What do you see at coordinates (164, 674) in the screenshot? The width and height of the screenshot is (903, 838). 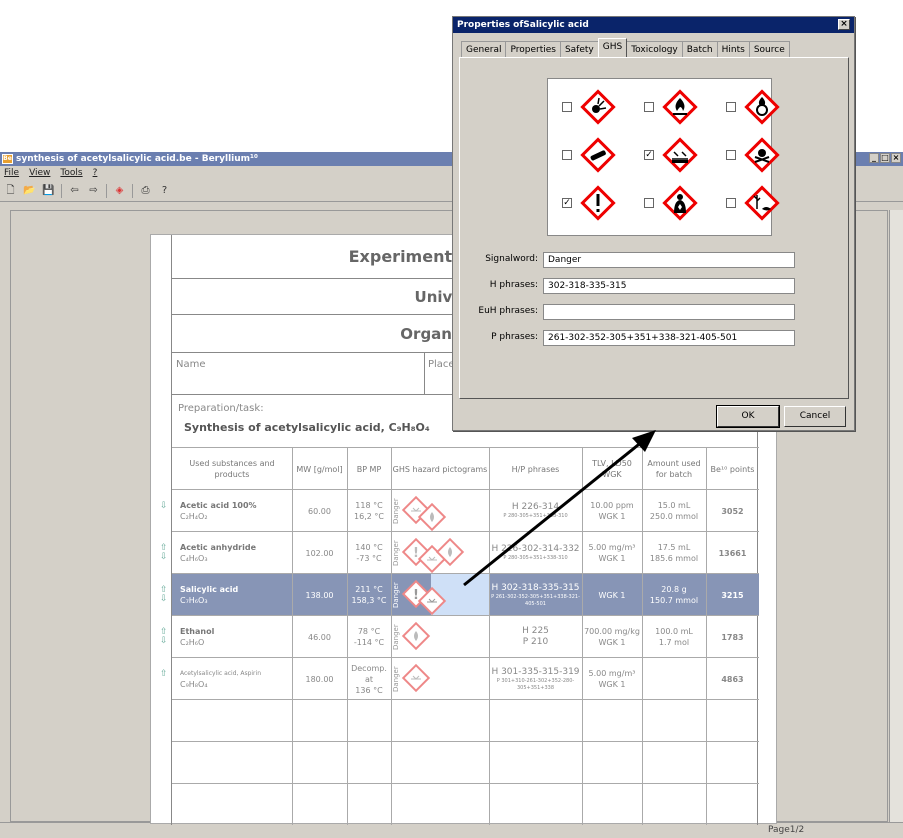 I see `move-up-icon: ⇧` at bounding box center [164, 674].